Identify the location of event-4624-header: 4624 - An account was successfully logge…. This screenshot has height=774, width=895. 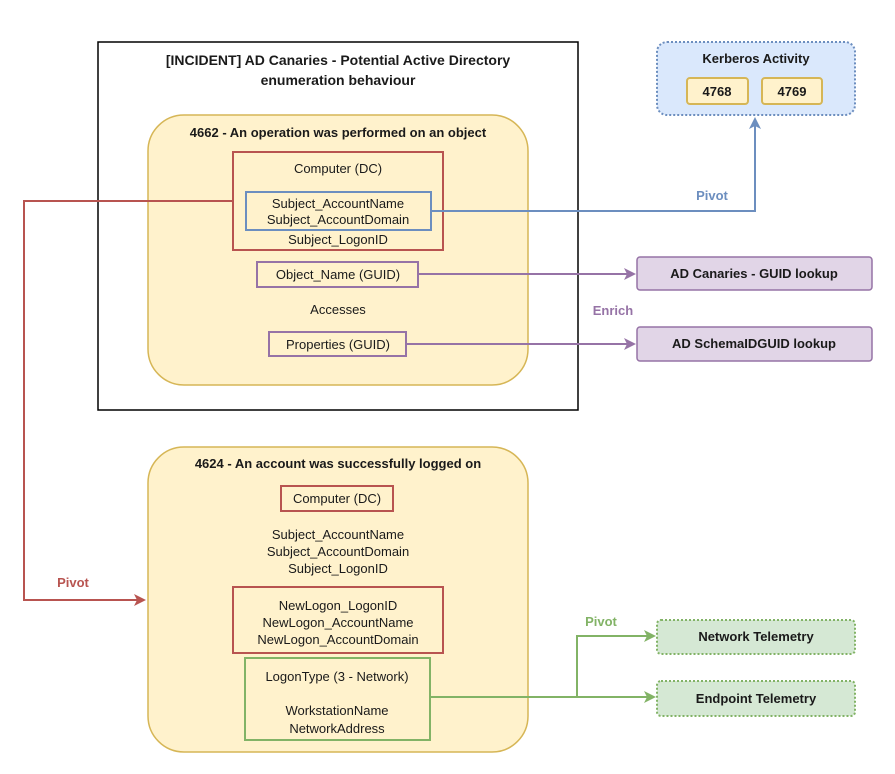
(338, 463).